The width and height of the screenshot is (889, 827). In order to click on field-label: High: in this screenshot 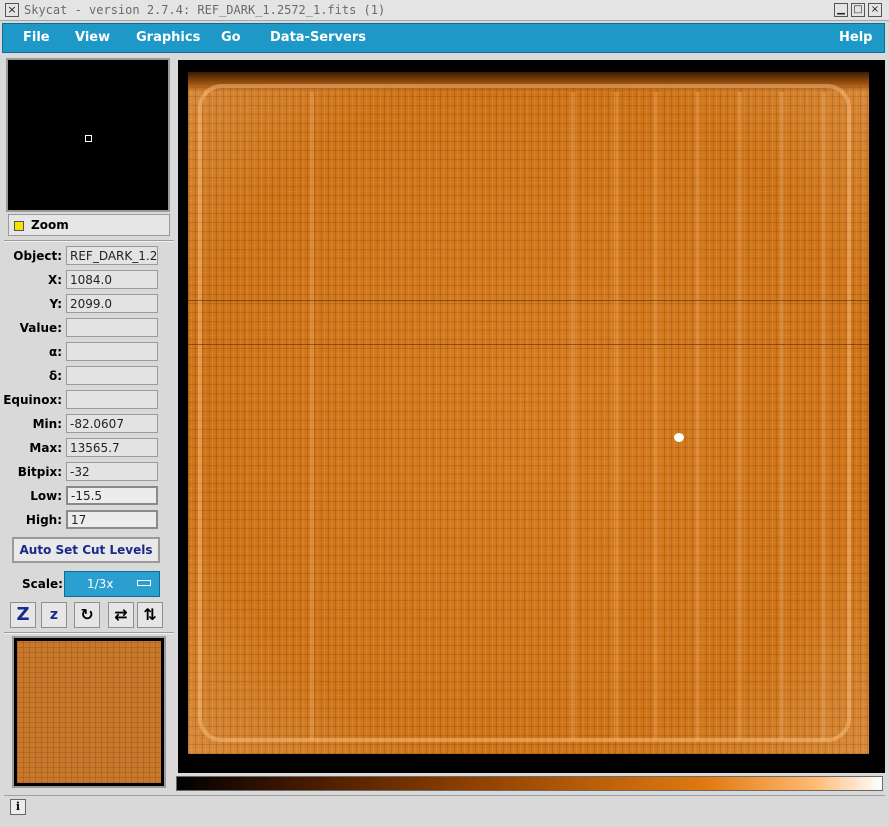, I will do `click(43, 520)`.